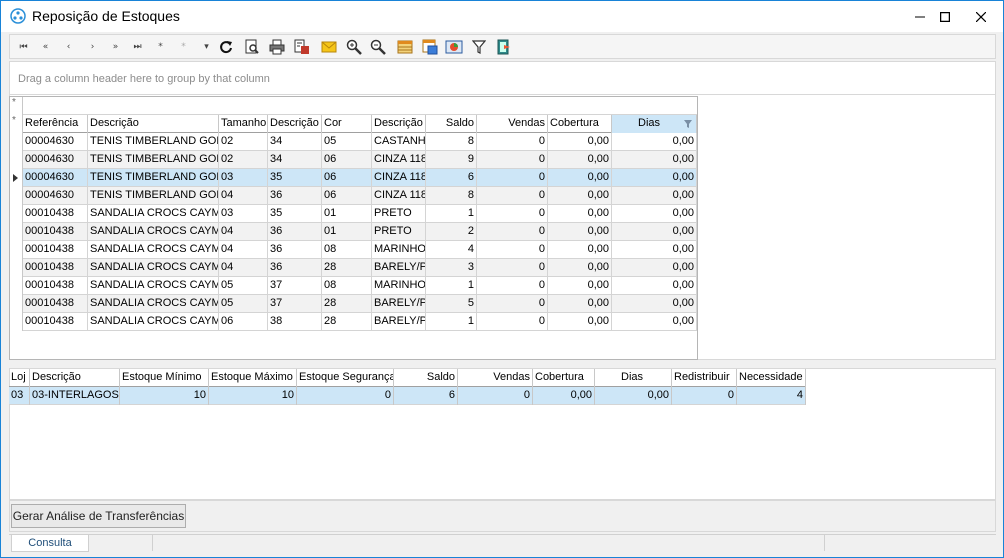 This screenshot has height=558, width=1004. What do you see at coordinates (243, 160) in the screenshot?
I see `cell-tamanho: 02` at bounding box center [243, 160].